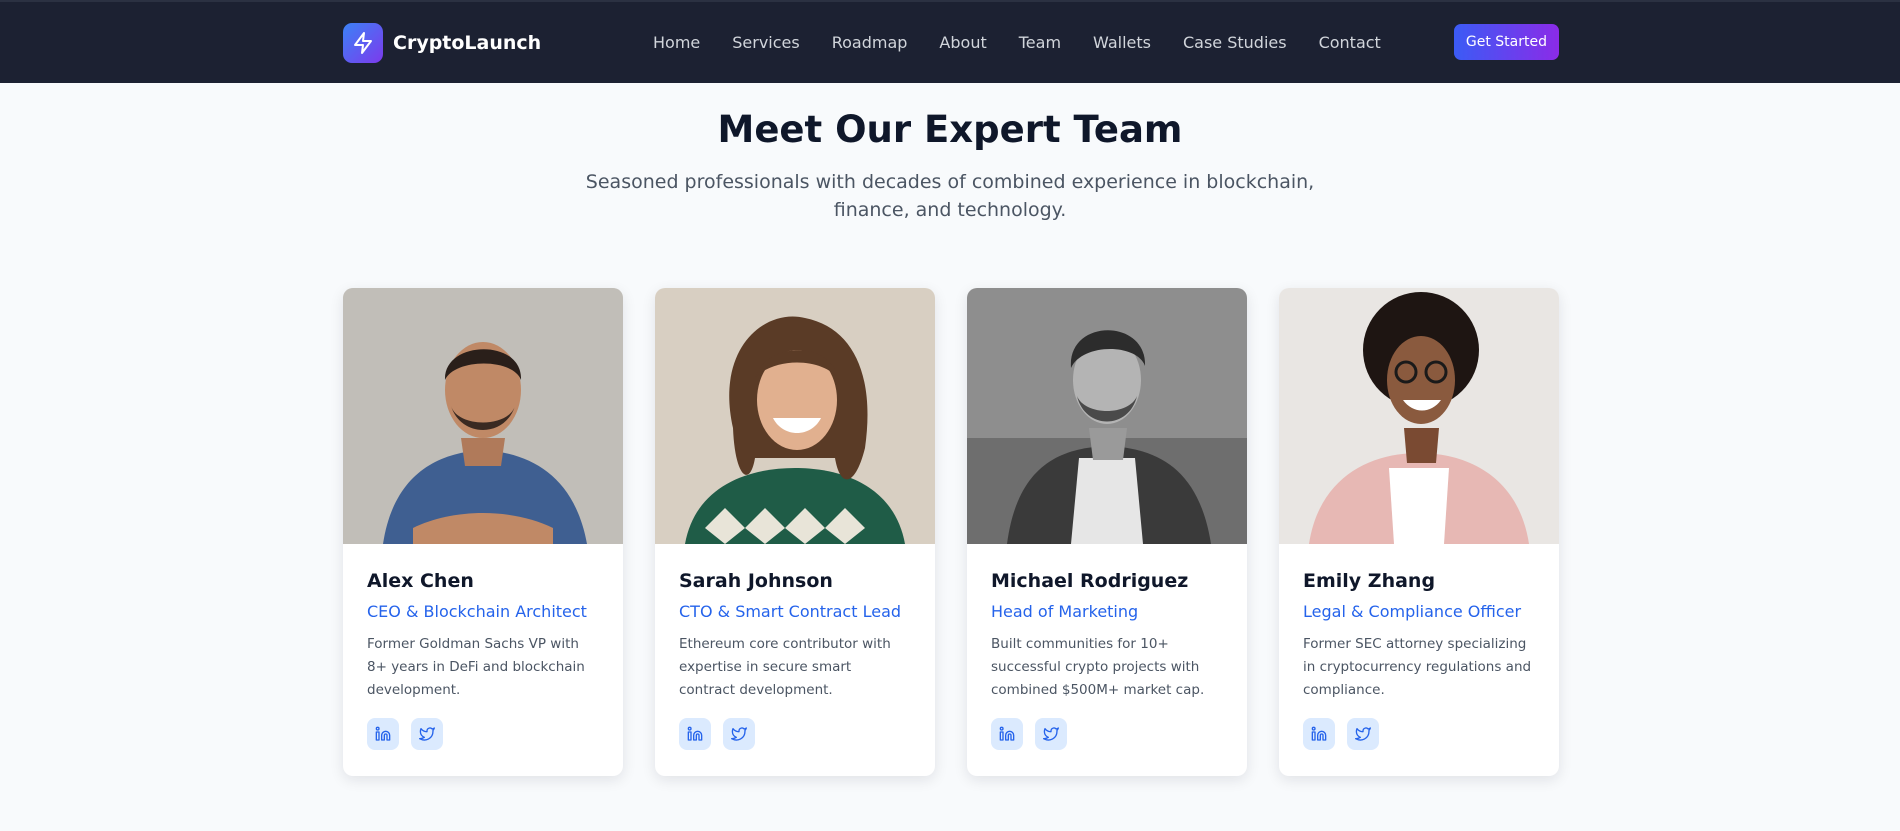 The width and height of the screenshot is (1900, 831). What do you see at coordinates (467, 42) in the screenshot?
I see `brand-name: CryptoLaunch` at bounding box center [467, 42].